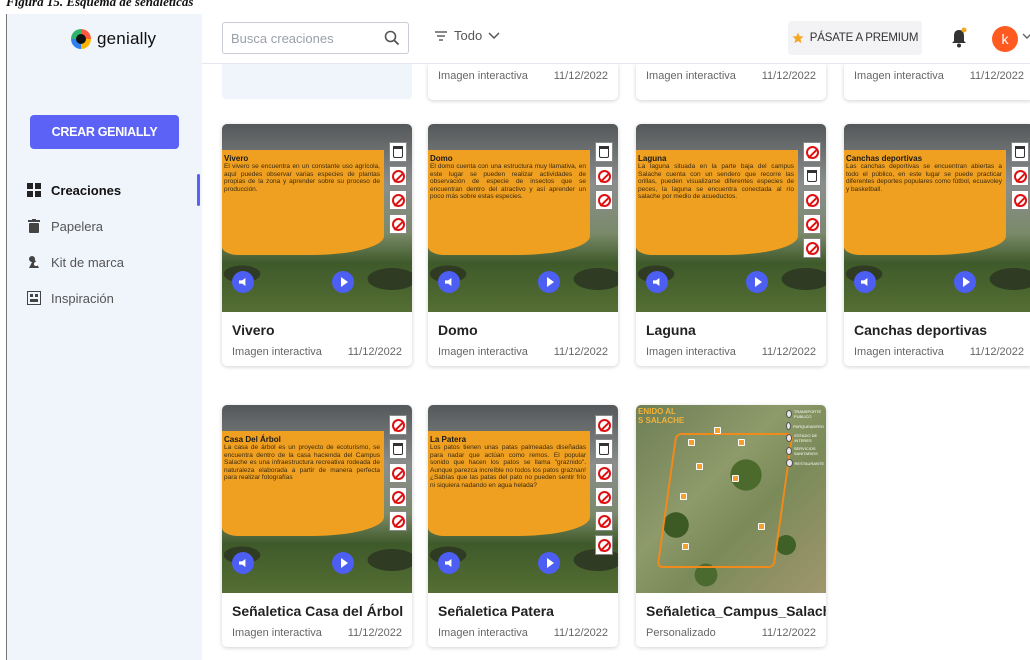 The height and width of the screenshot is (660, 1030). Describe the element at coordinates (87, 262) in the screenshot. I see `sidebar-item-label: Kit de marca` at that location.